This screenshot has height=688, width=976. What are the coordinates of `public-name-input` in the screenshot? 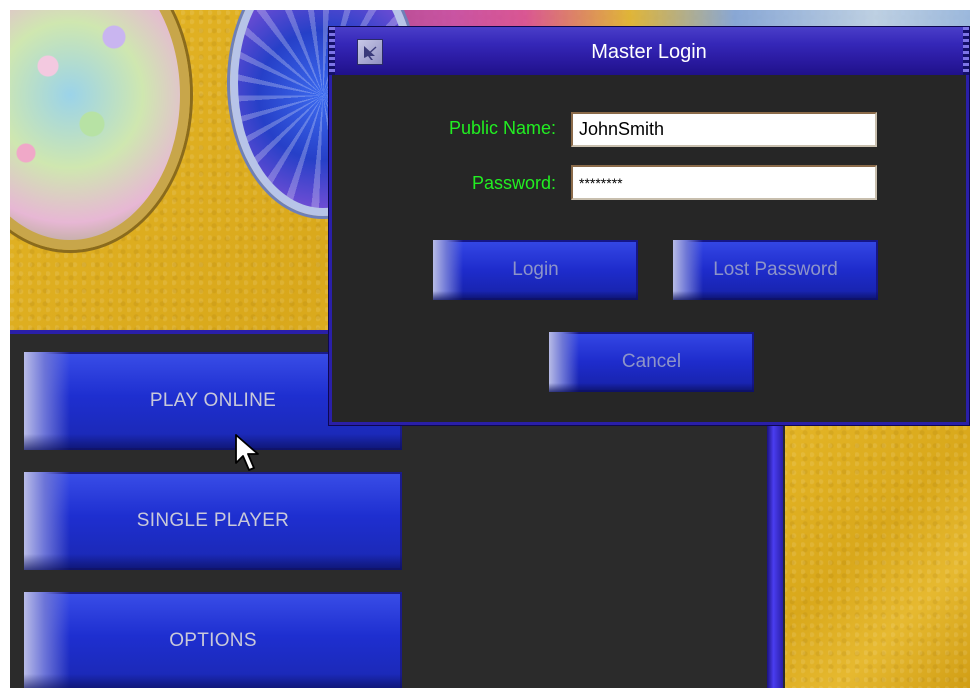 It's located at (724, 129).